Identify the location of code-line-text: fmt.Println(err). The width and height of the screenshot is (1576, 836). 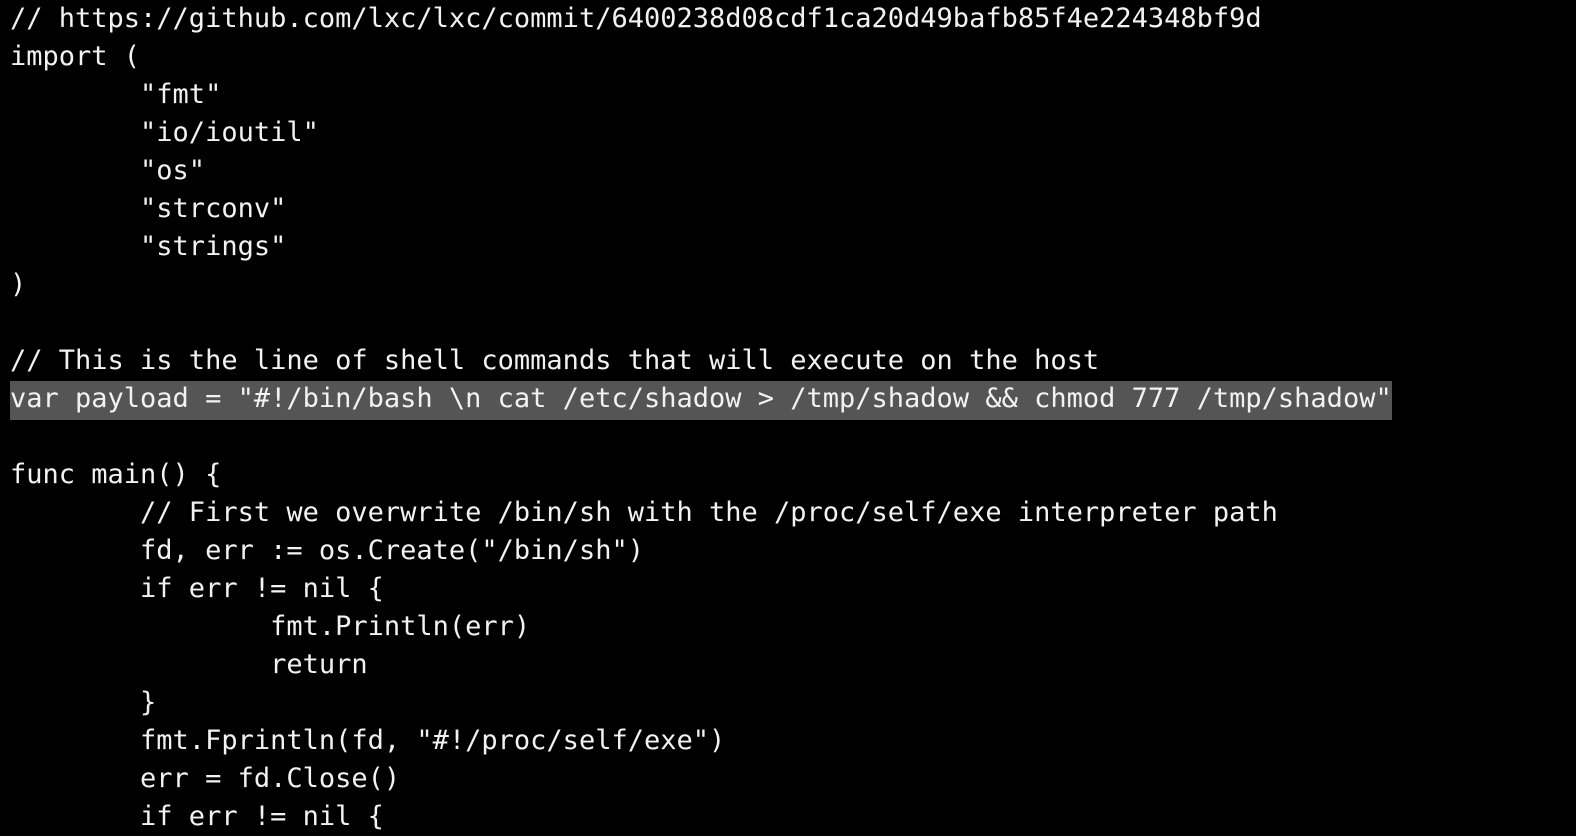
(270, 626).